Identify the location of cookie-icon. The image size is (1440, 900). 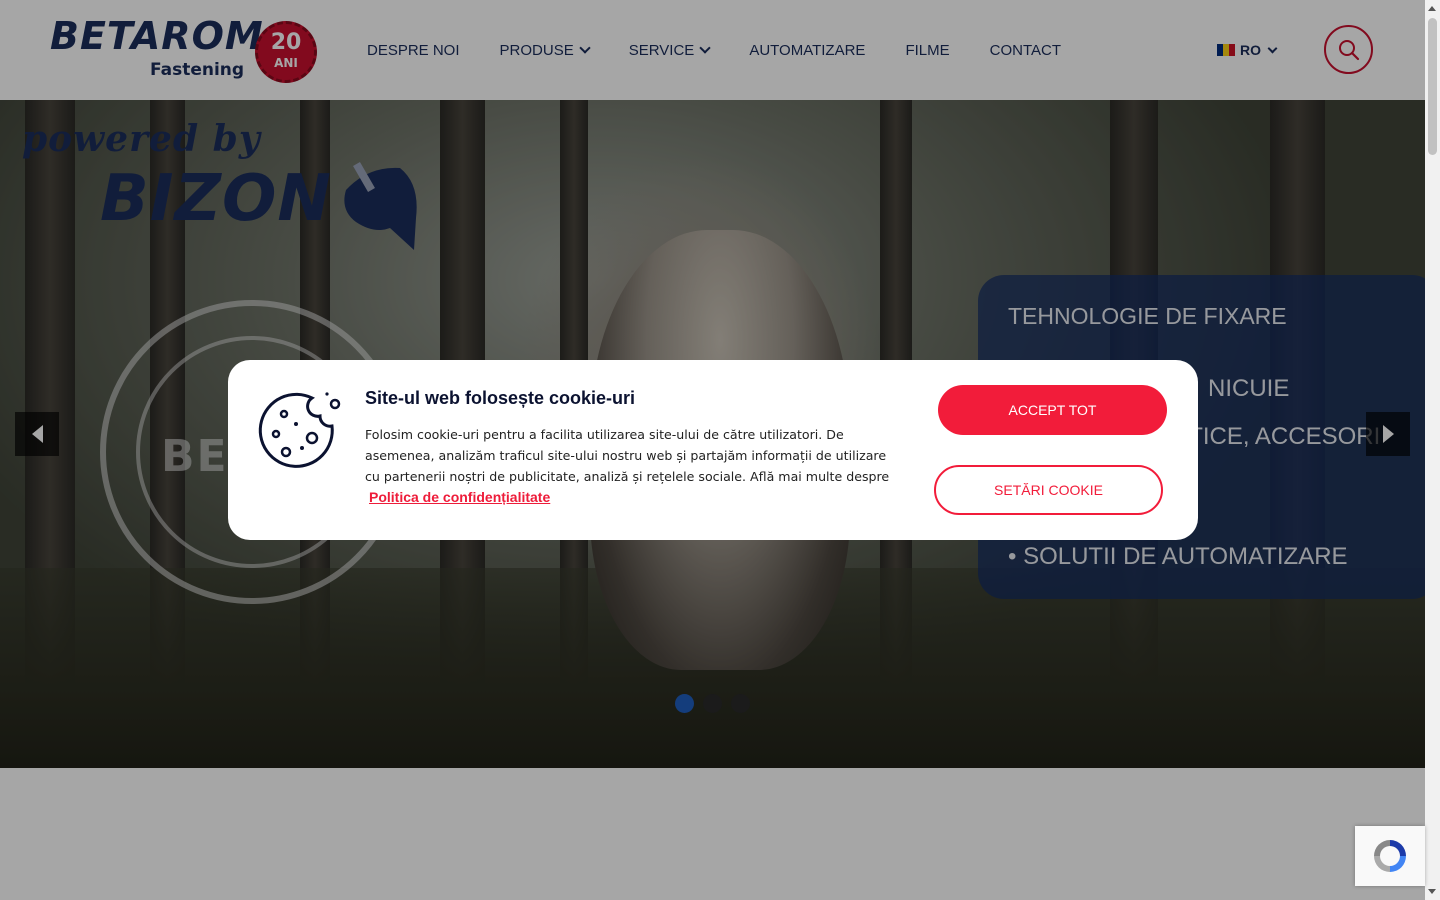
(299, 430).